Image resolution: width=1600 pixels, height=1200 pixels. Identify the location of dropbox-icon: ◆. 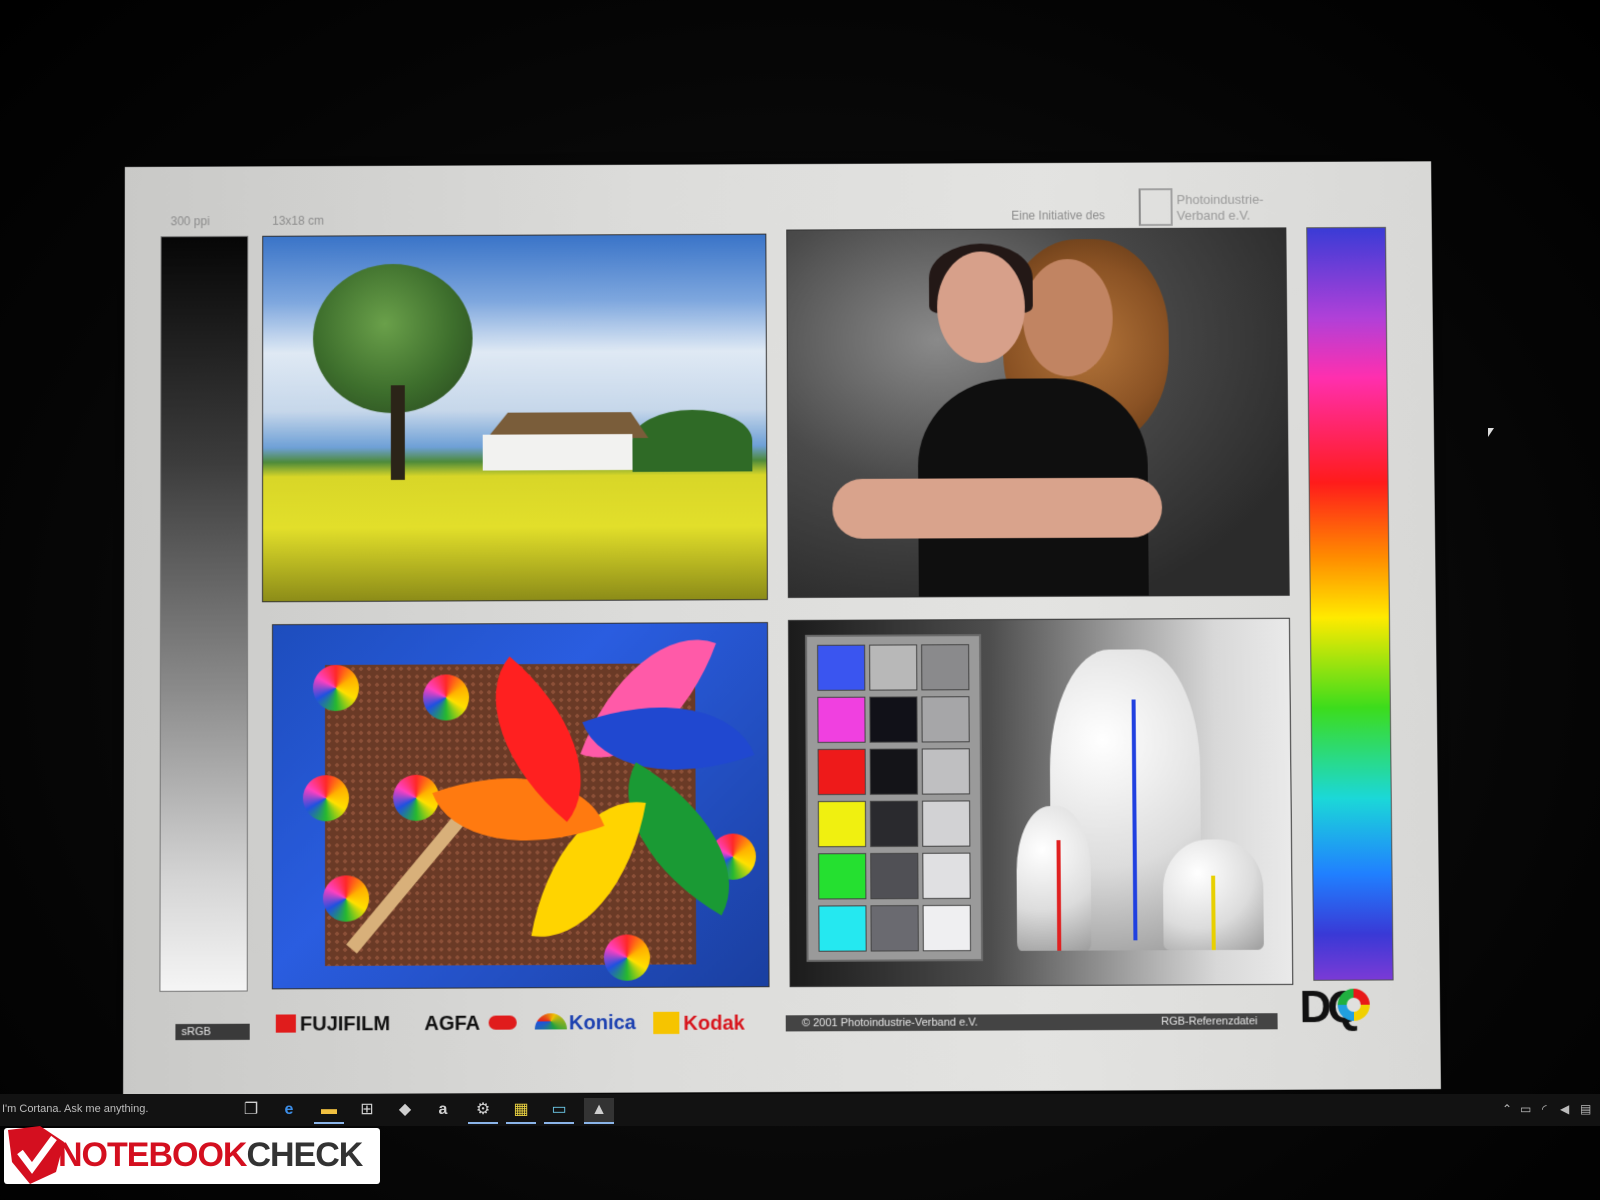
(405, 1110).